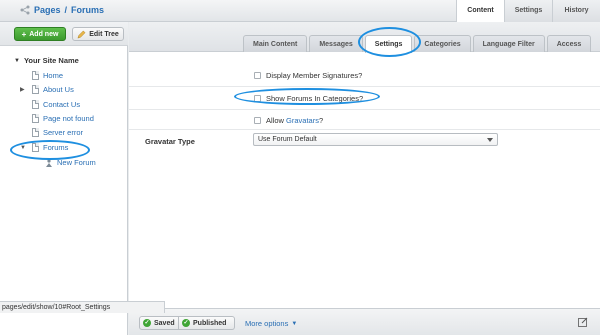 Image resolution: width=600 pixels, height=335 pixels. What do you see at coordinates (315, 98) in the screenshot?
I see `show-forums-in-categories-label: Show Forums In Categories?` at bounding box center [315, 98].